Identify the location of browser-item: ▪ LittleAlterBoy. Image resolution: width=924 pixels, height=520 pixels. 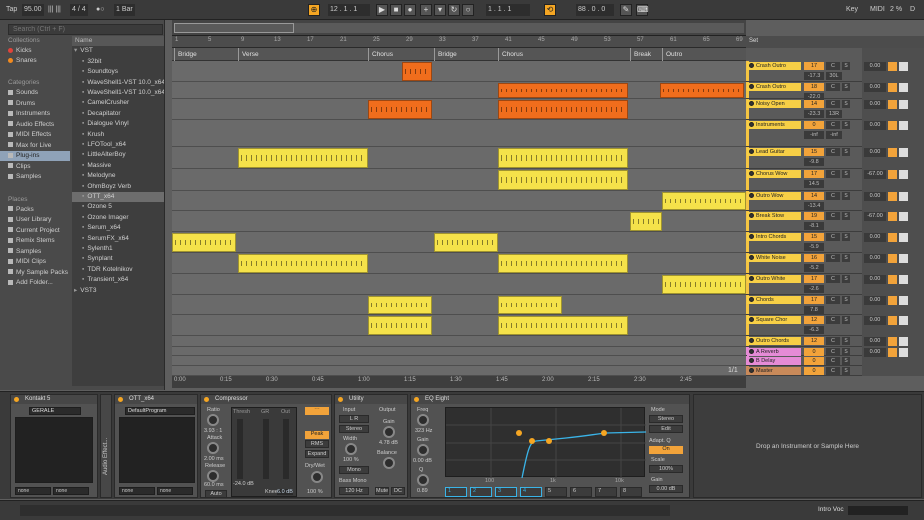
(118, 155).